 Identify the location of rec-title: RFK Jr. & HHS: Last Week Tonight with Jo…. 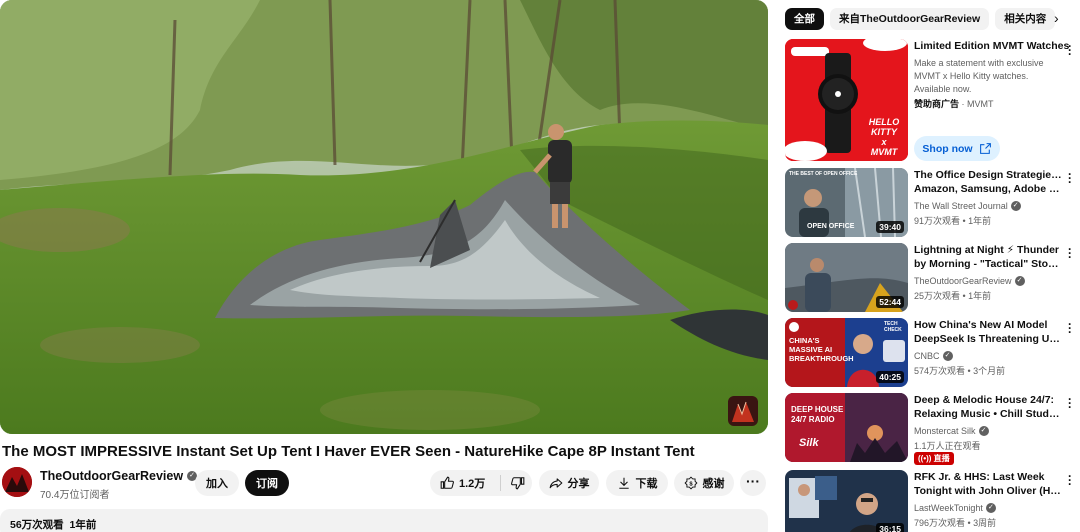
(988, 484).